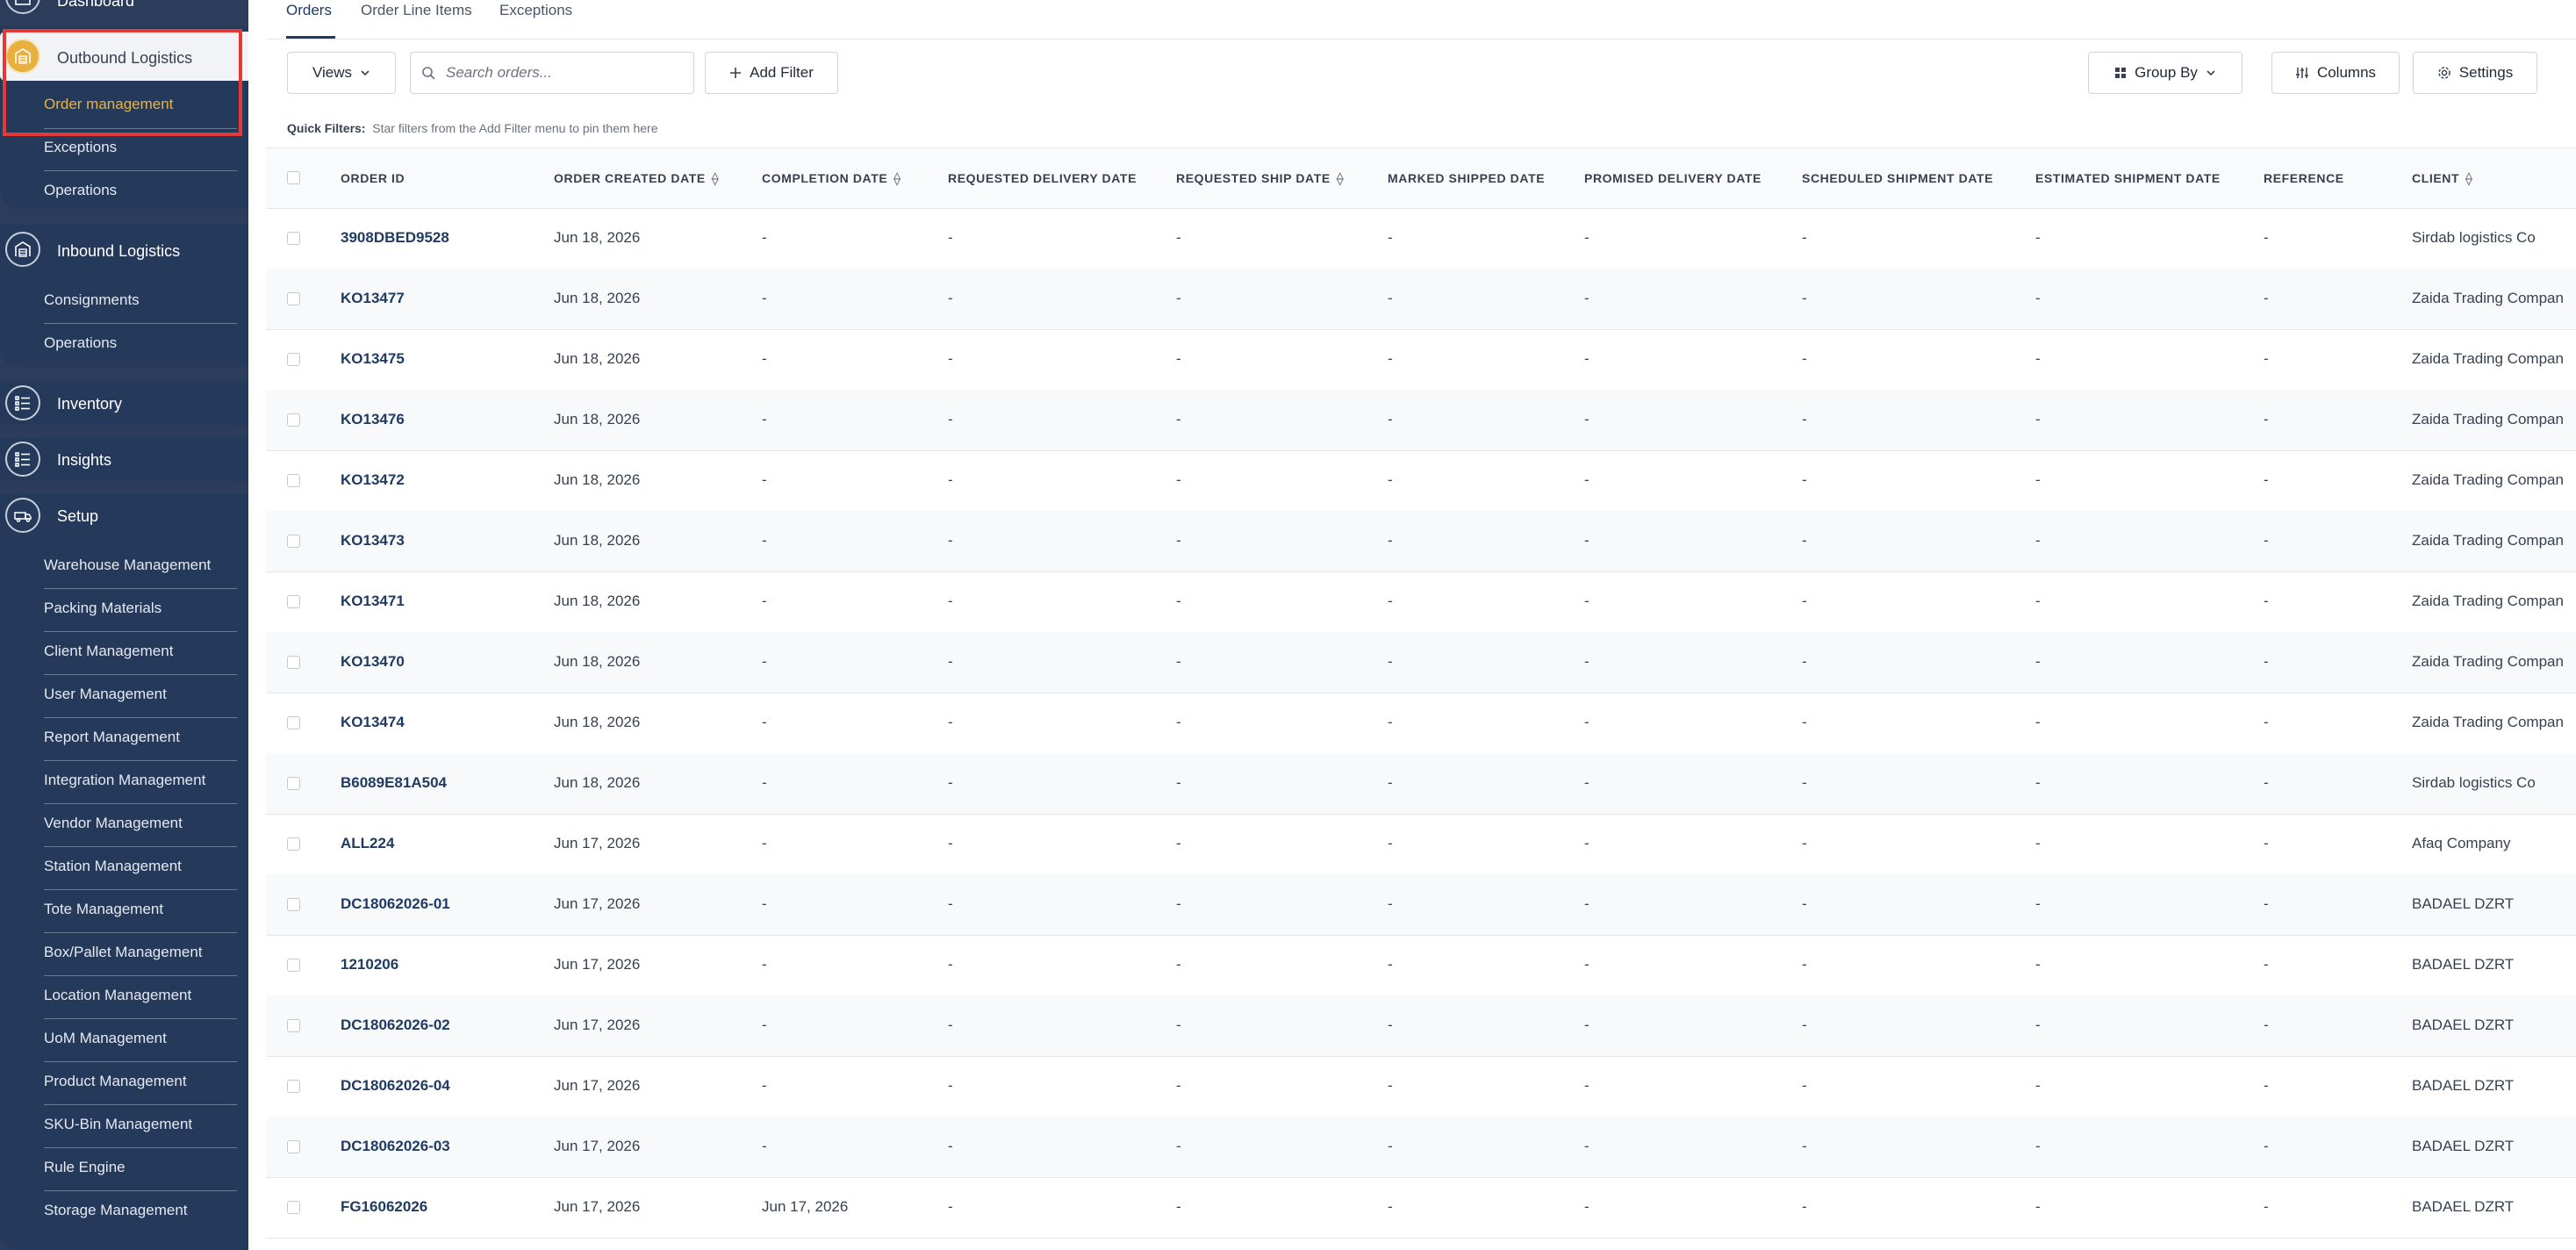 The height and width of the screenshot is (1250, 2576). Describe the element at coordinates (140, 565) in the screenshot. I see `sidebar-item-warehouse-management: Warehouse Management` at that location.